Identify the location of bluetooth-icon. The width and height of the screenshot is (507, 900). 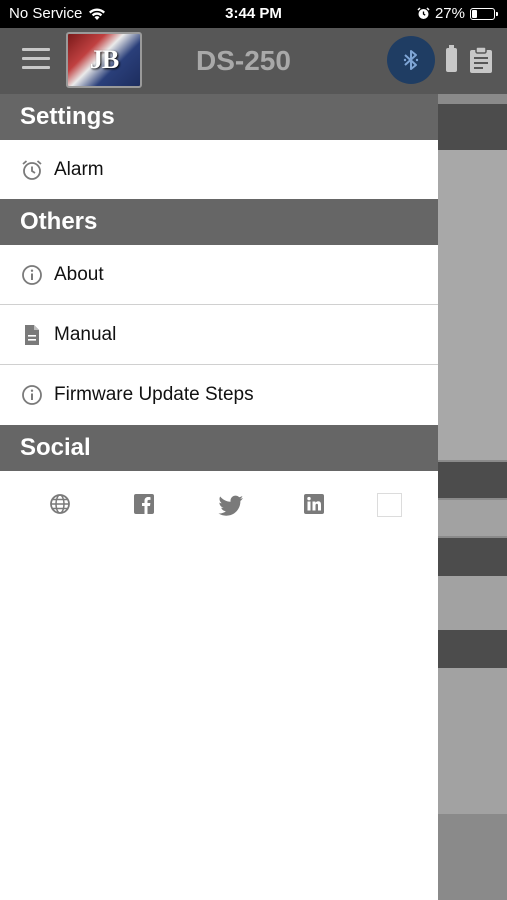
(411, 60).